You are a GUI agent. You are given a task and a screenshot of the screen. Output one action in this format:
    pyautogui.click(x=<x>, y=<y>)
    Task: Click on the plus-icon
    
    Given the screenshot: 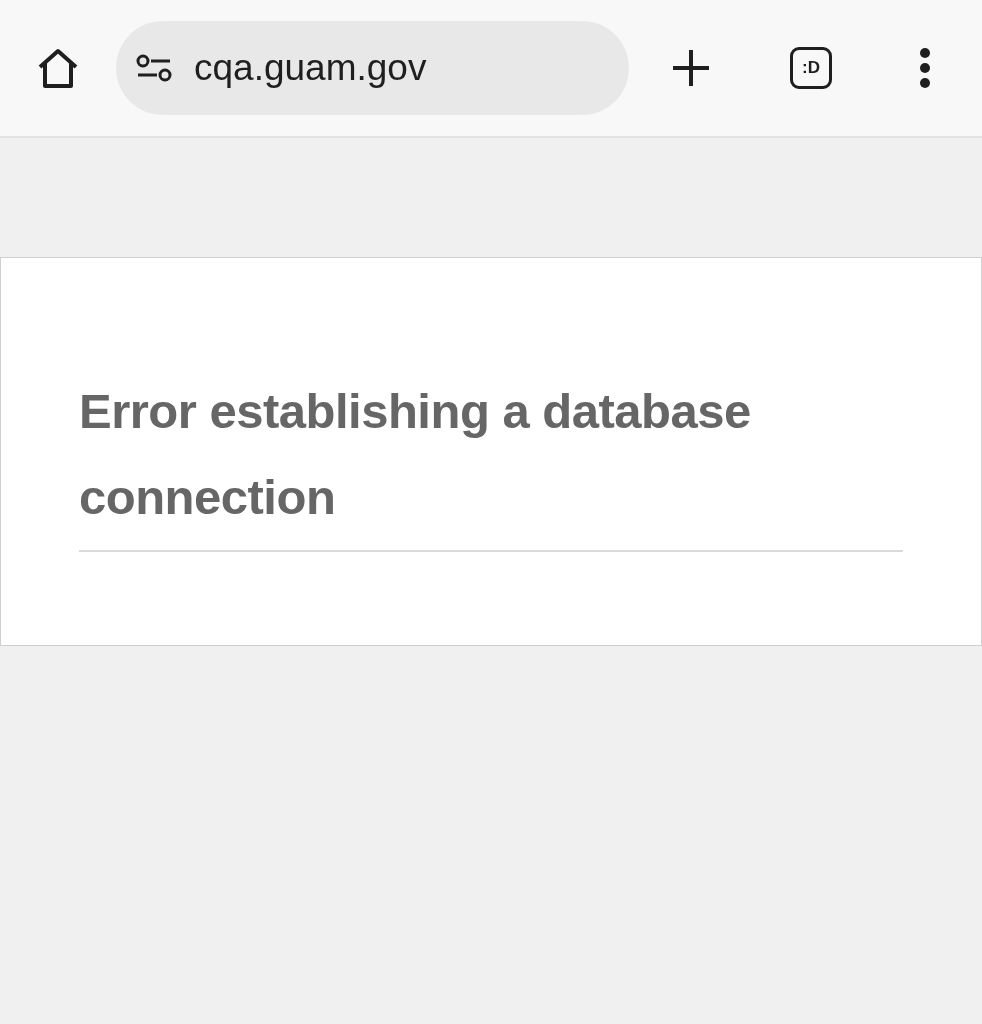 What is the action you would take?
    pyautogui.click(x=691, y=68)
    